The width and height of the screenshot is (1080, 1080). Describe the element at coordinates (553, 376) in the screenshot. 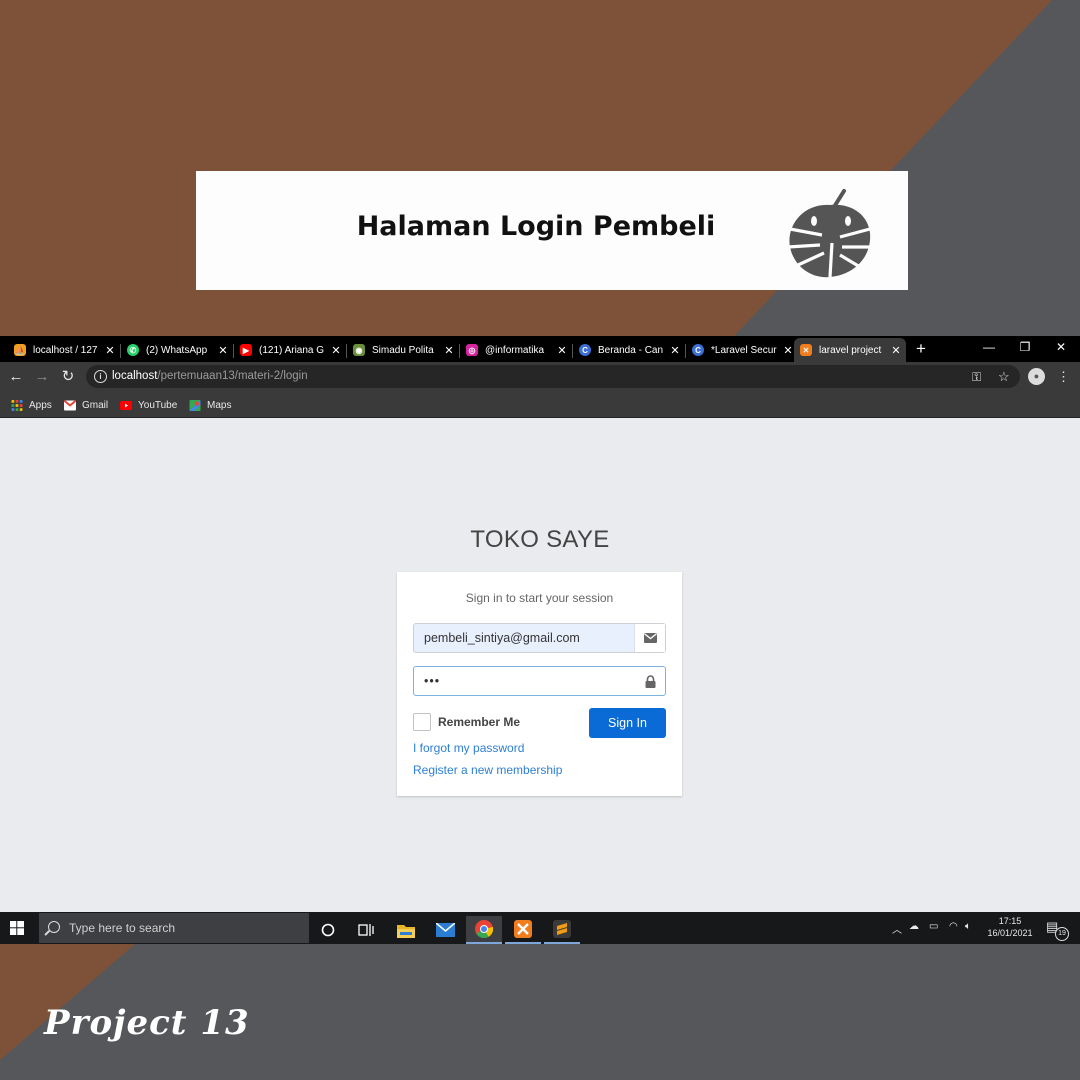

I see `address-bar: i localhost/pertemuaan13/materi-2/login` at that location.